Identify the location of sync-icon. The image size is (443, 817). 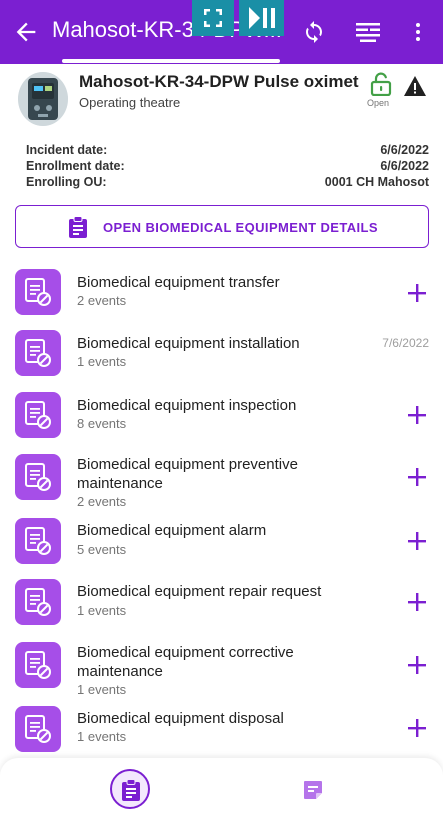
(314, 32).